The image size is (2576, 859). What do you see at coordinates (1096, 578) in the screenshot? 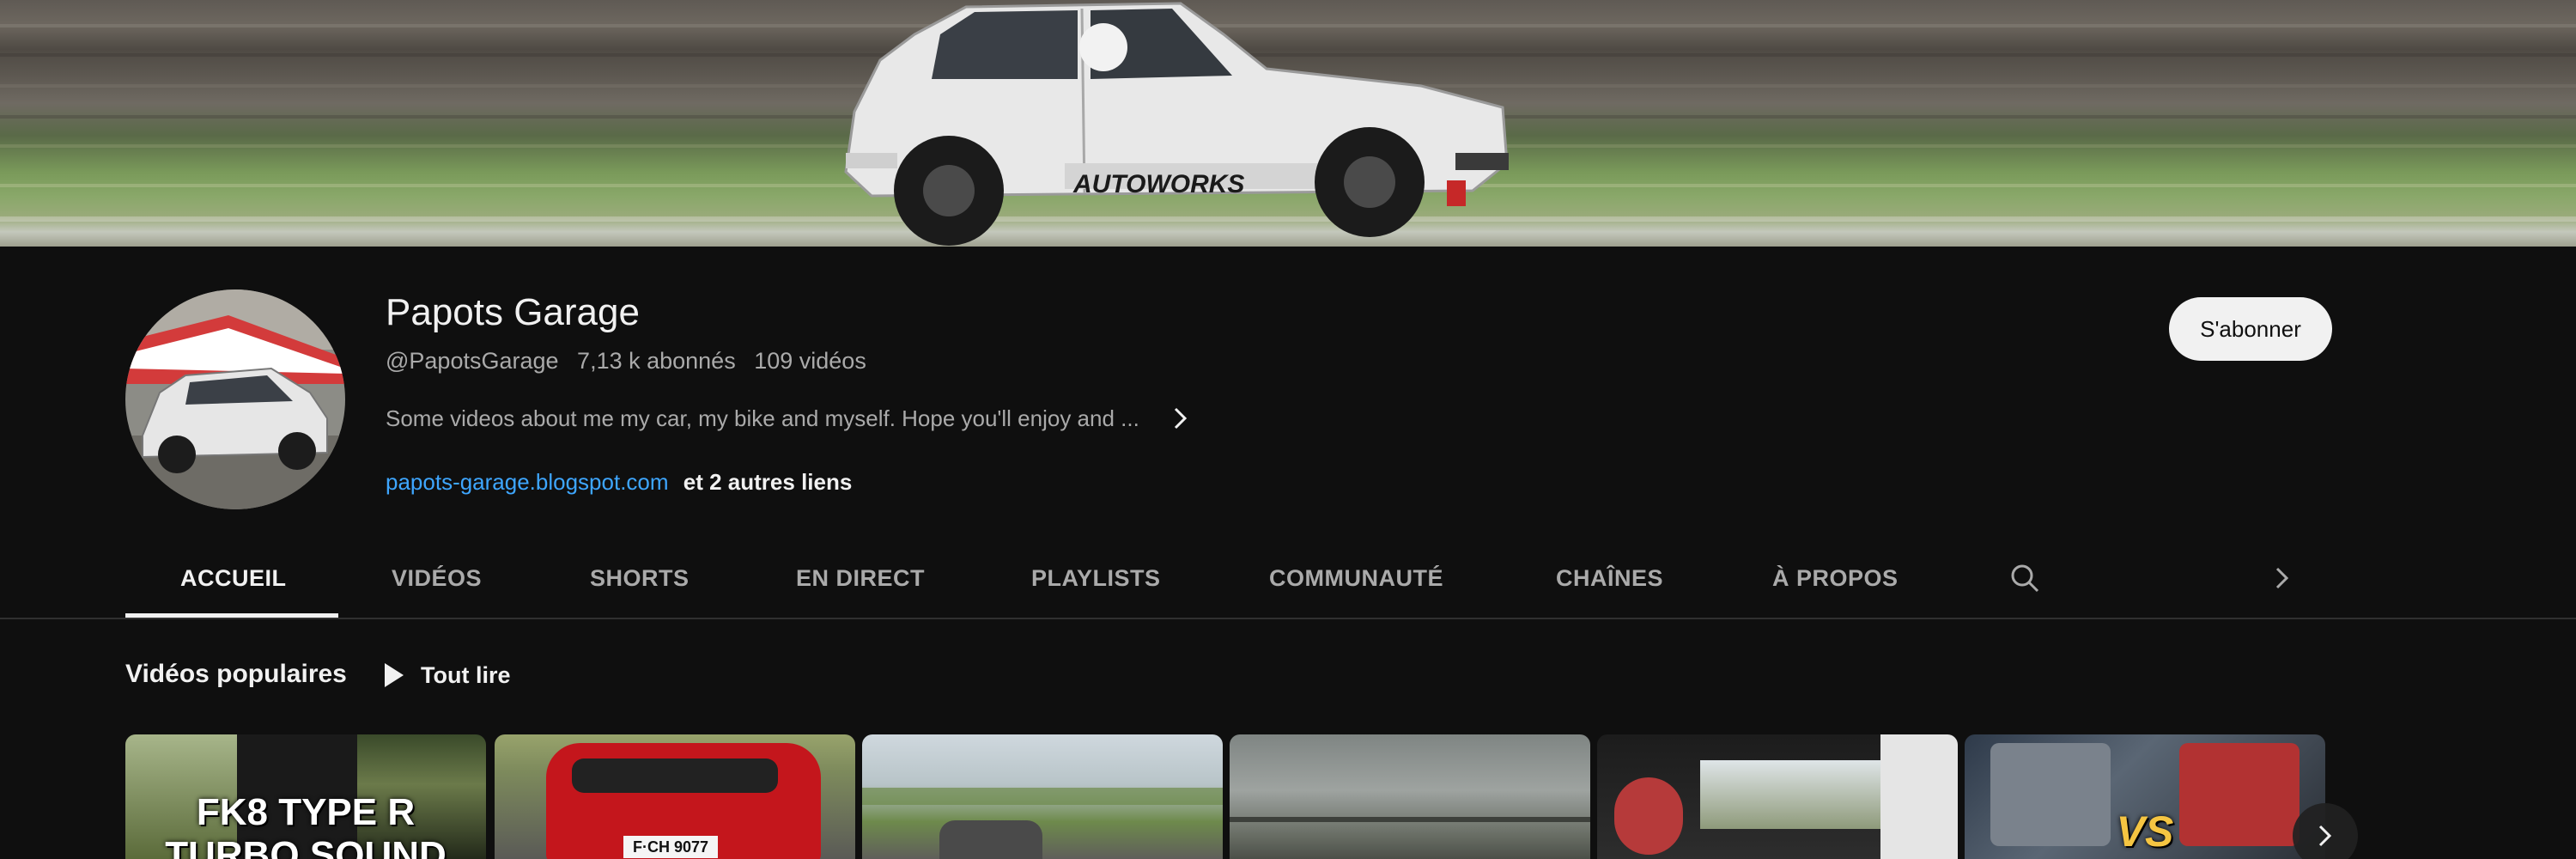
I see `tab-playlists: PLAYLISTS` at bounding box center [1096, 578].